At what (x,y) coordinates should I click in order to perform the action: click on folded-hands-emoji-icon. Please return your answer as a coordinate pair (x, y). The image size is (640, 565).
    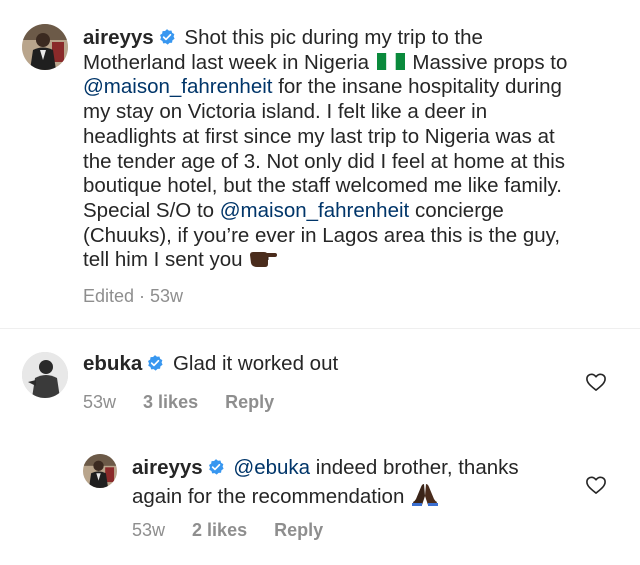
    Looking at the image, I should click on (425, 494).